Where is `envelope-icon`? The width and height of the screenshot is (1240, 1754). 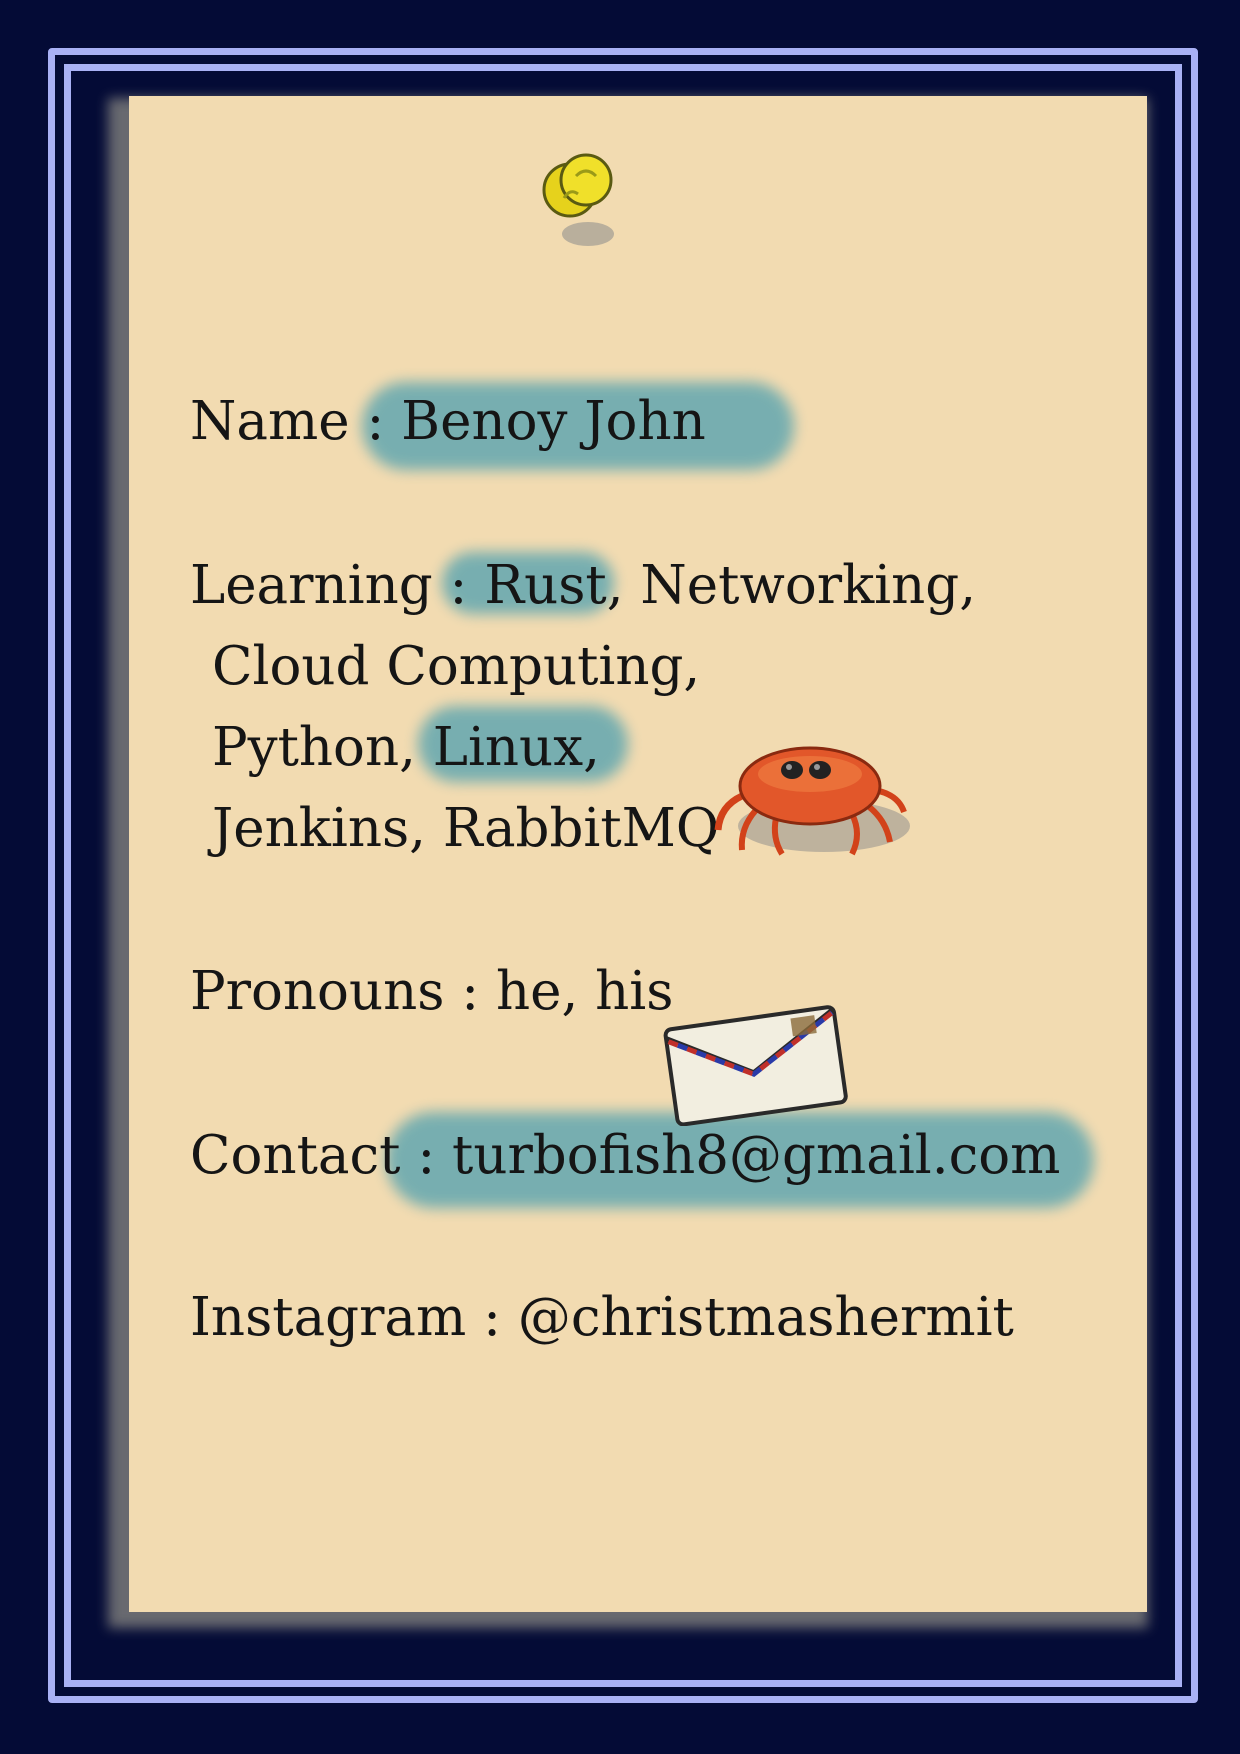
envelope-icon is located at coordinates (755, 1065).